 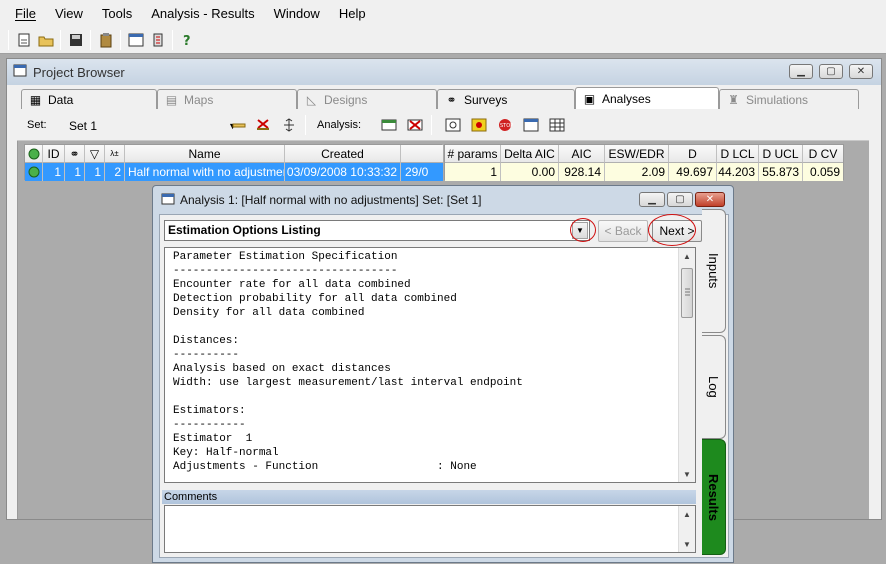 What do you see at coordinates (647, 98) in the screenshot?
I see `tab-analyses: ▣ Analyses` at bounding box center [647, 98].